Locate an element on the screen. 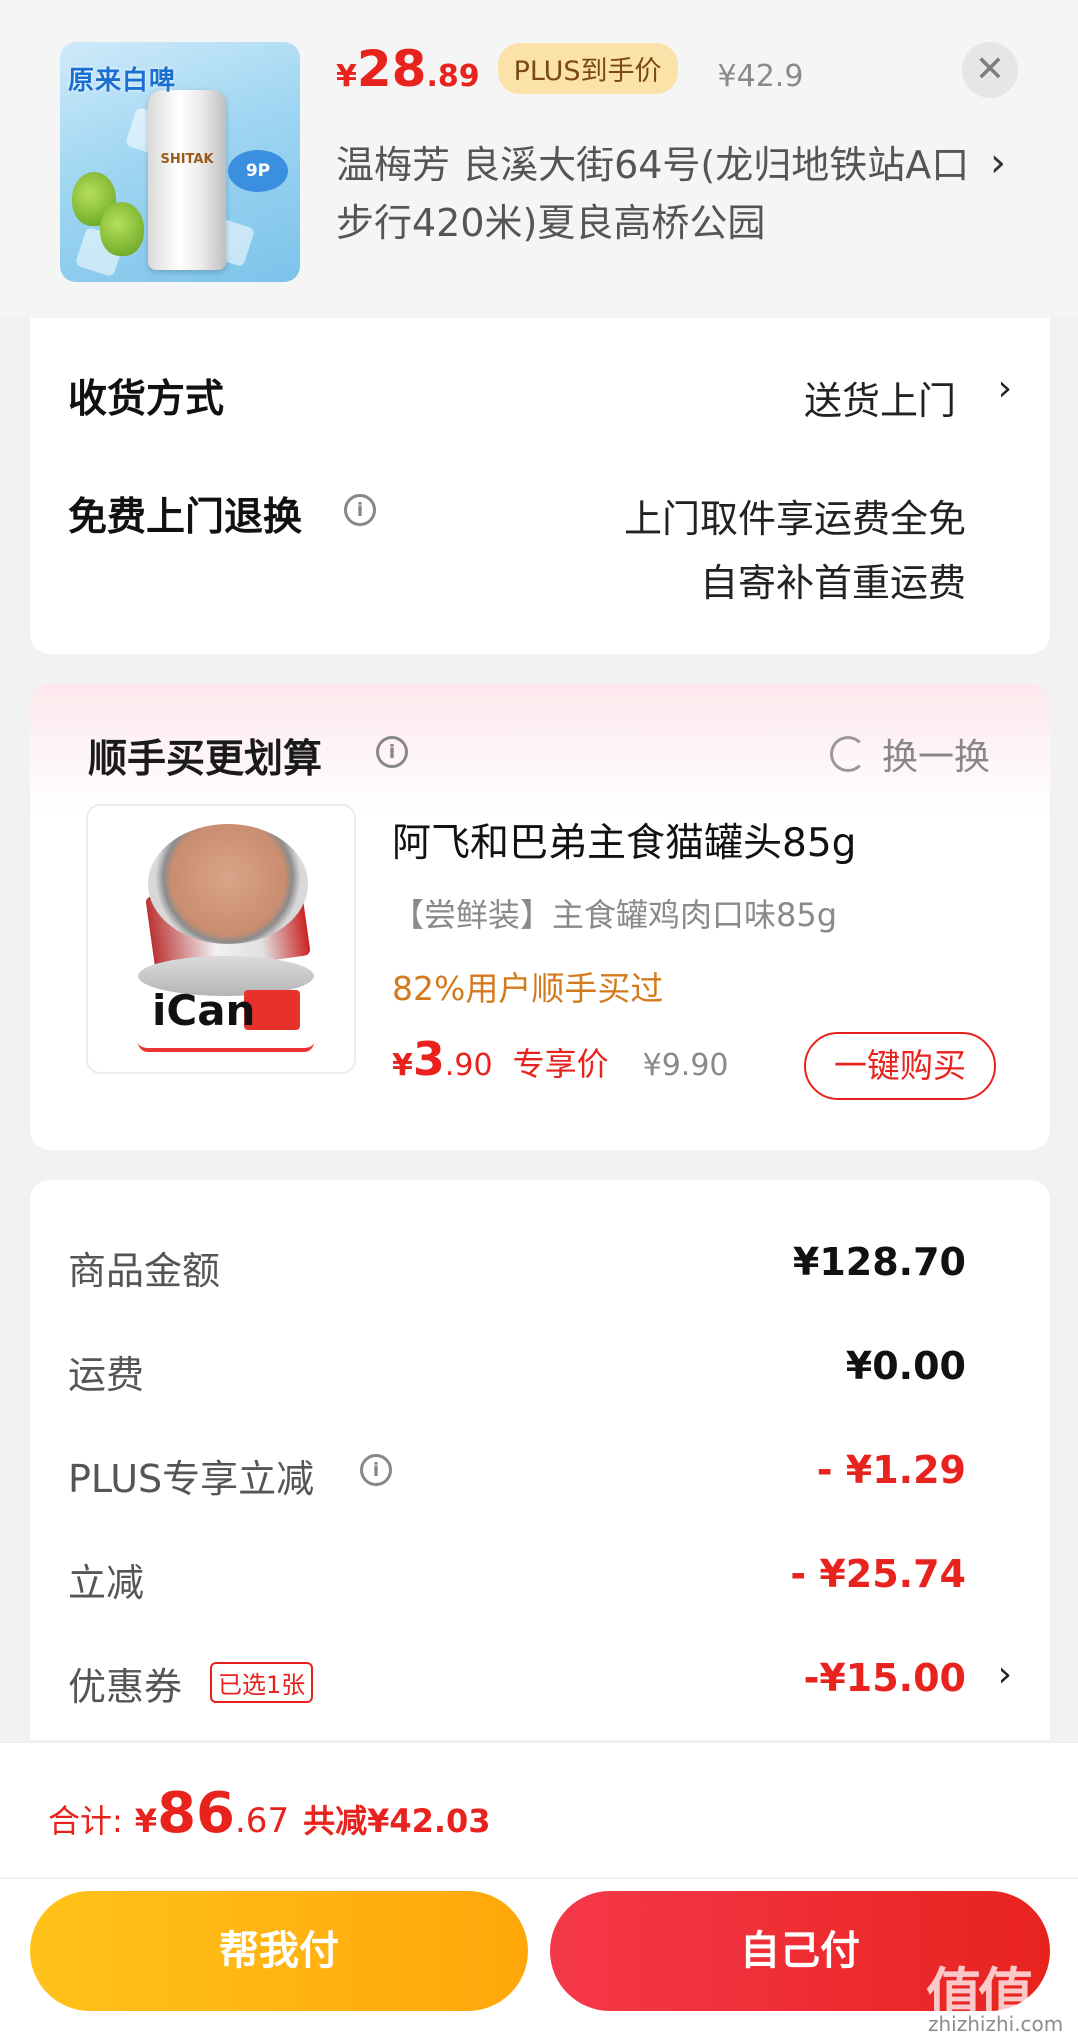 The image size is (1078, 2042). product-price-row: ¥ 28 .89 PLUS到手价 ¥42.9 is located at coordinates (569, 70).